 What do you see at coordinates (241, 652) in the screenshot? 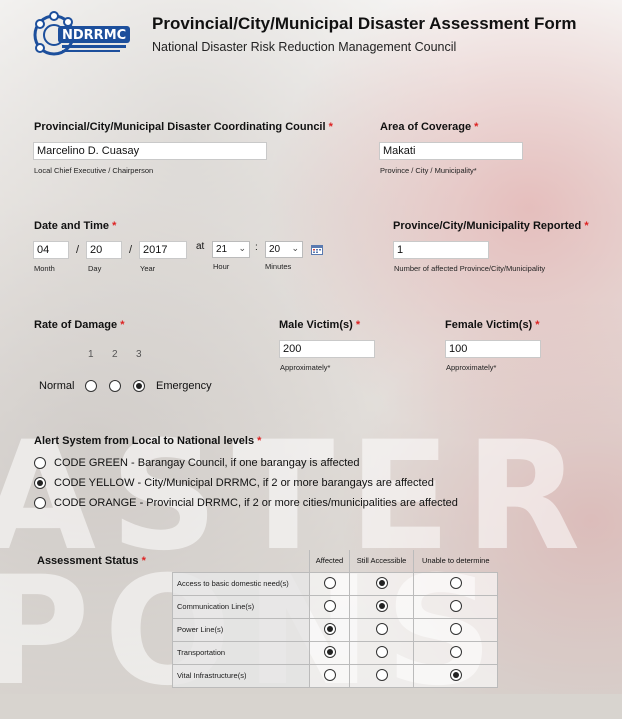
I see `table-row-label: Transportation` at bounding box center [241, 652].